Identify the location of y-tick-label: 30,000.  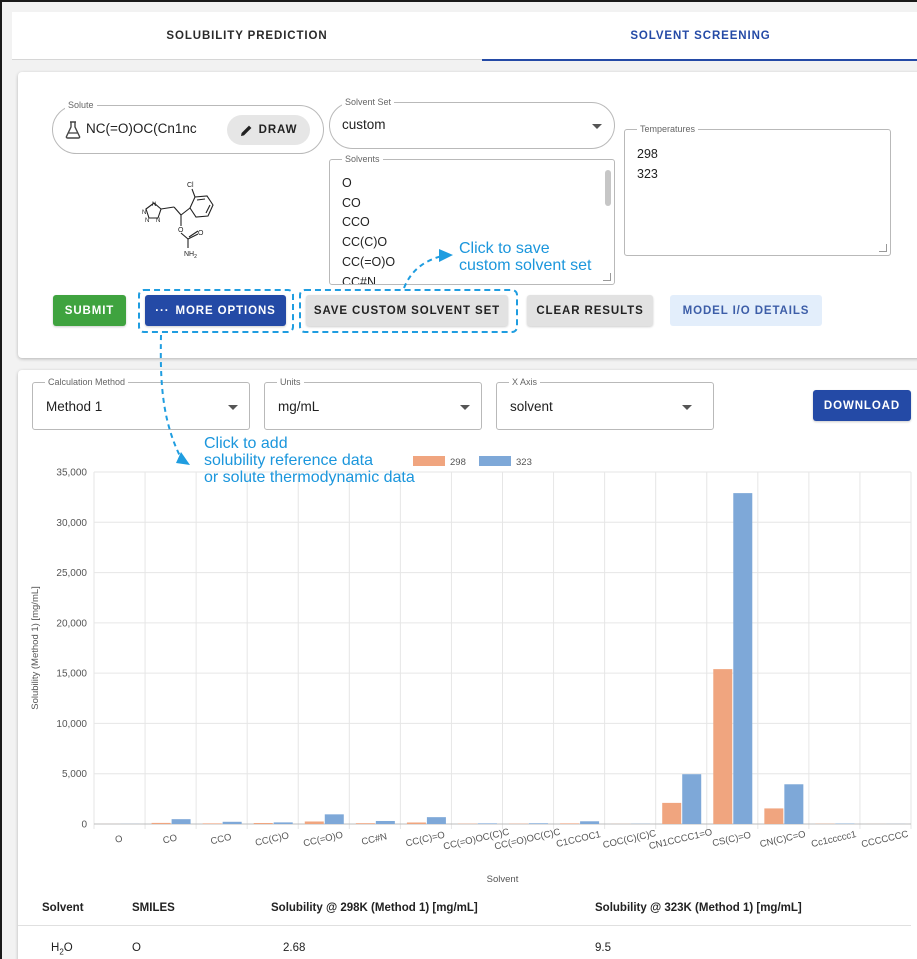
(71, 523).